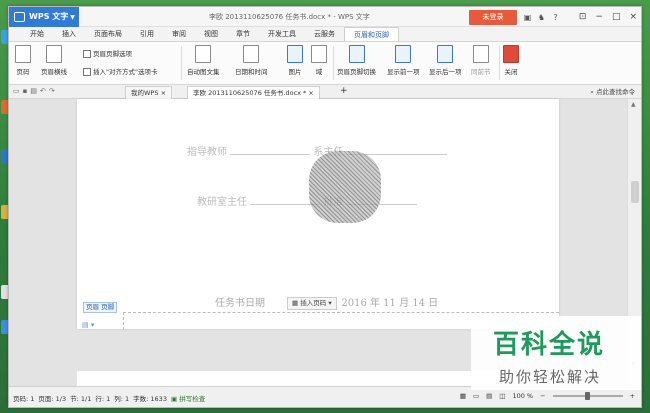 The height and width of the screenshot is (413, 650). I want to click on help-icon: ?, so click(555, 17).